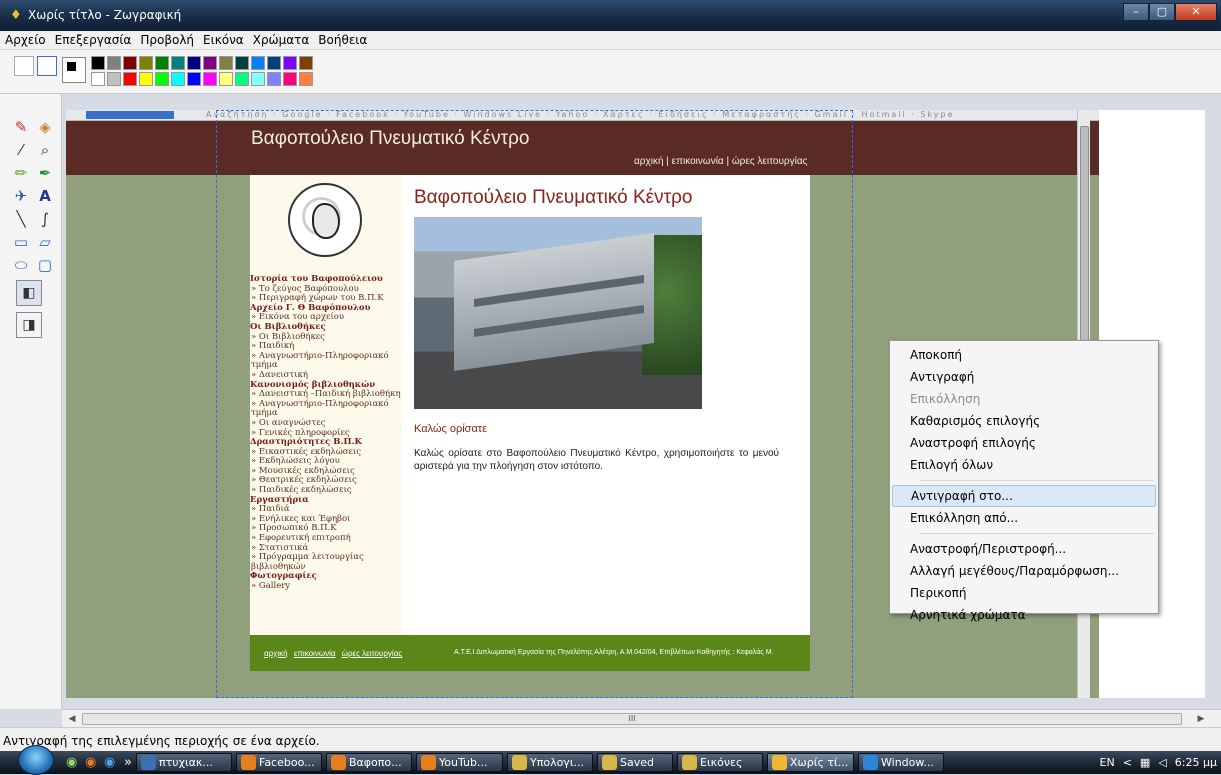 This screenshot has height=775, width=1221. What do you see at coordinates (45, 265) in the screenshot?
I see `rounded-rectangle-icon: ▢` at bounding box center [45, 265].